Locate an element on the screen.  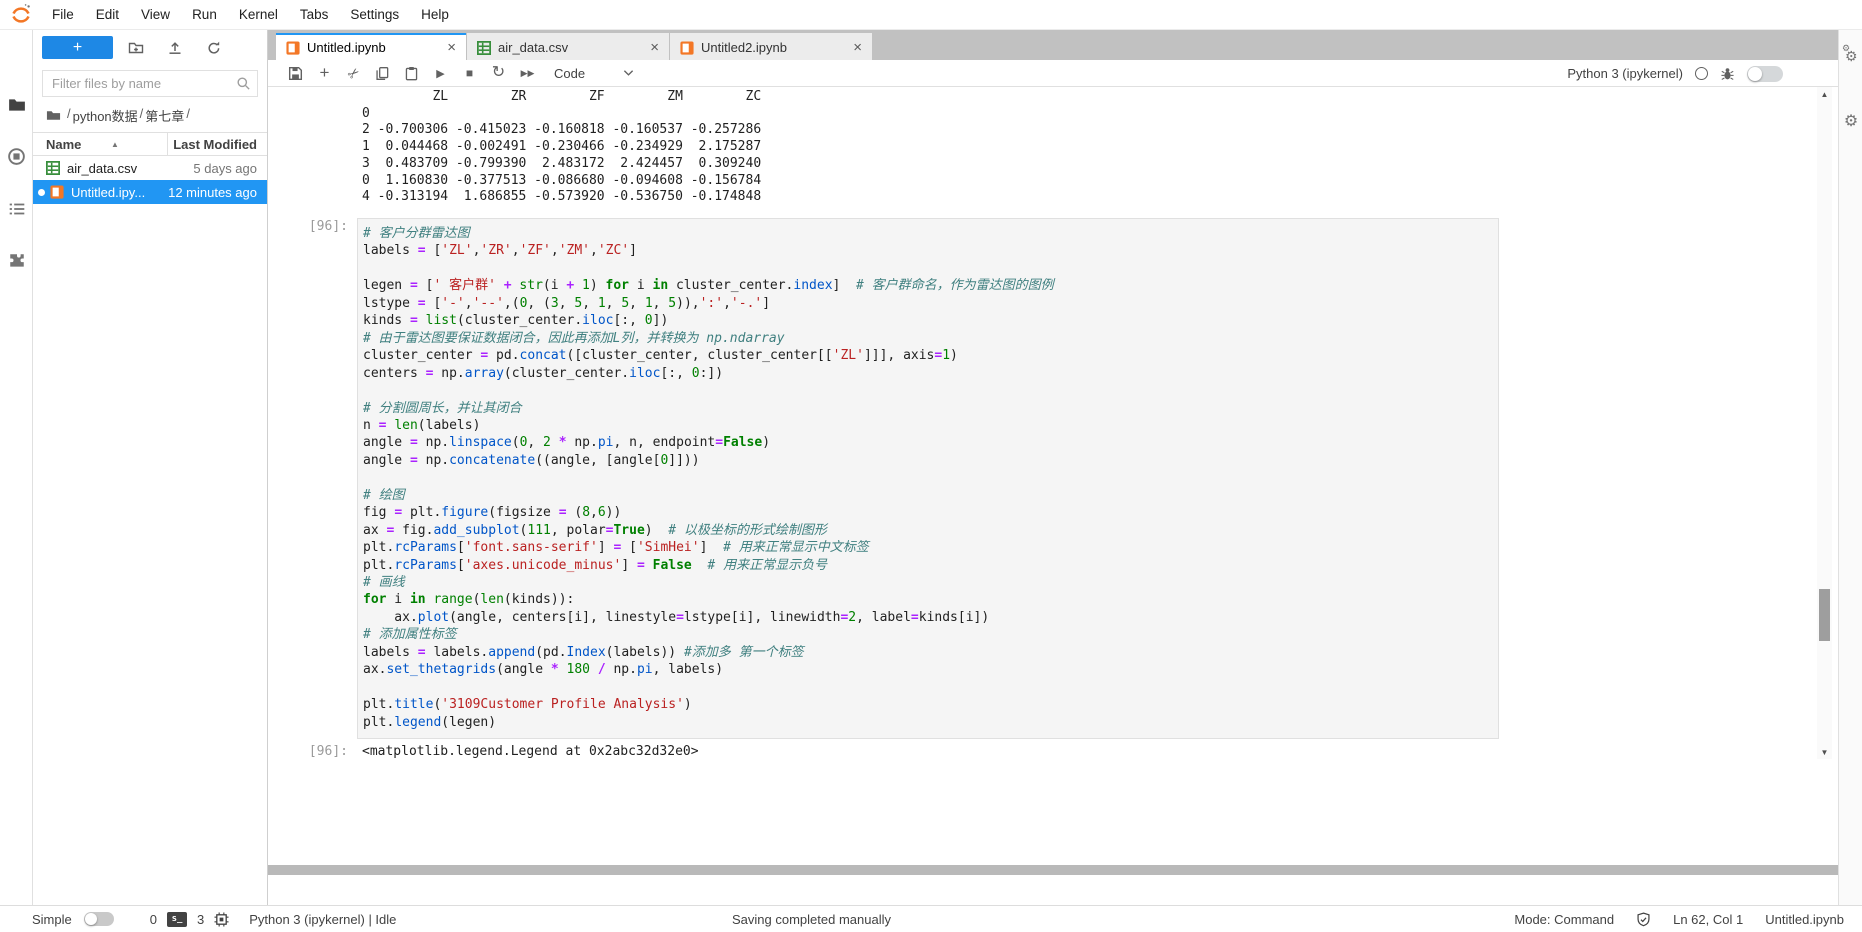
cursor-position: Ln 62, Col 1 is located at coordinates (1708, 919).